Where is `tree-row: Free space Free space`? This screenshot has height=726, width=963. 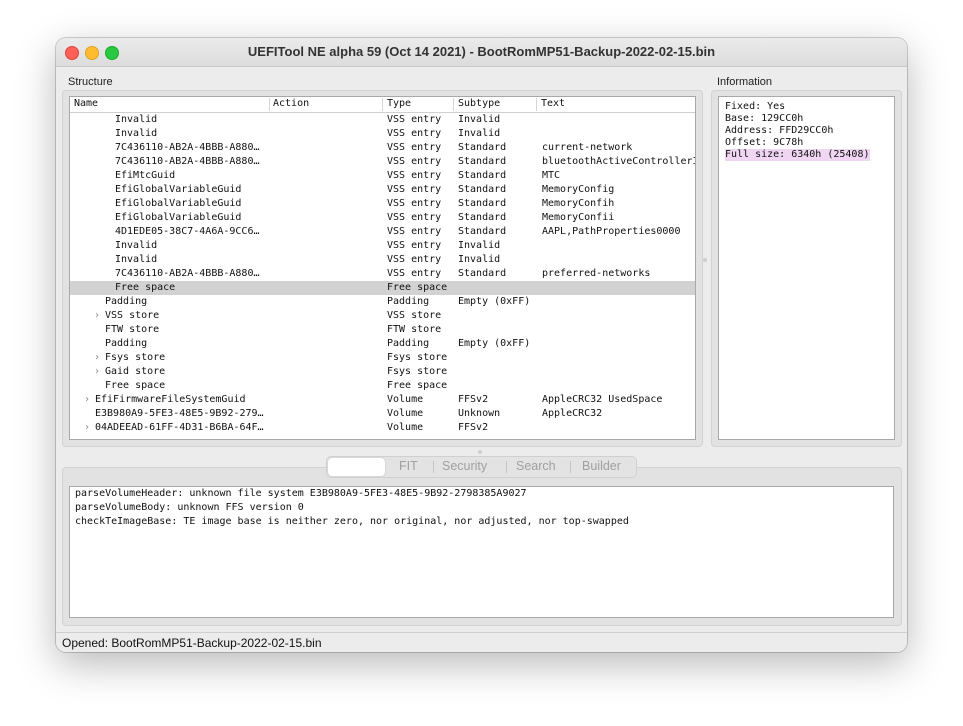
tree-row: Free space Free space is located at coordinates (382, 386).